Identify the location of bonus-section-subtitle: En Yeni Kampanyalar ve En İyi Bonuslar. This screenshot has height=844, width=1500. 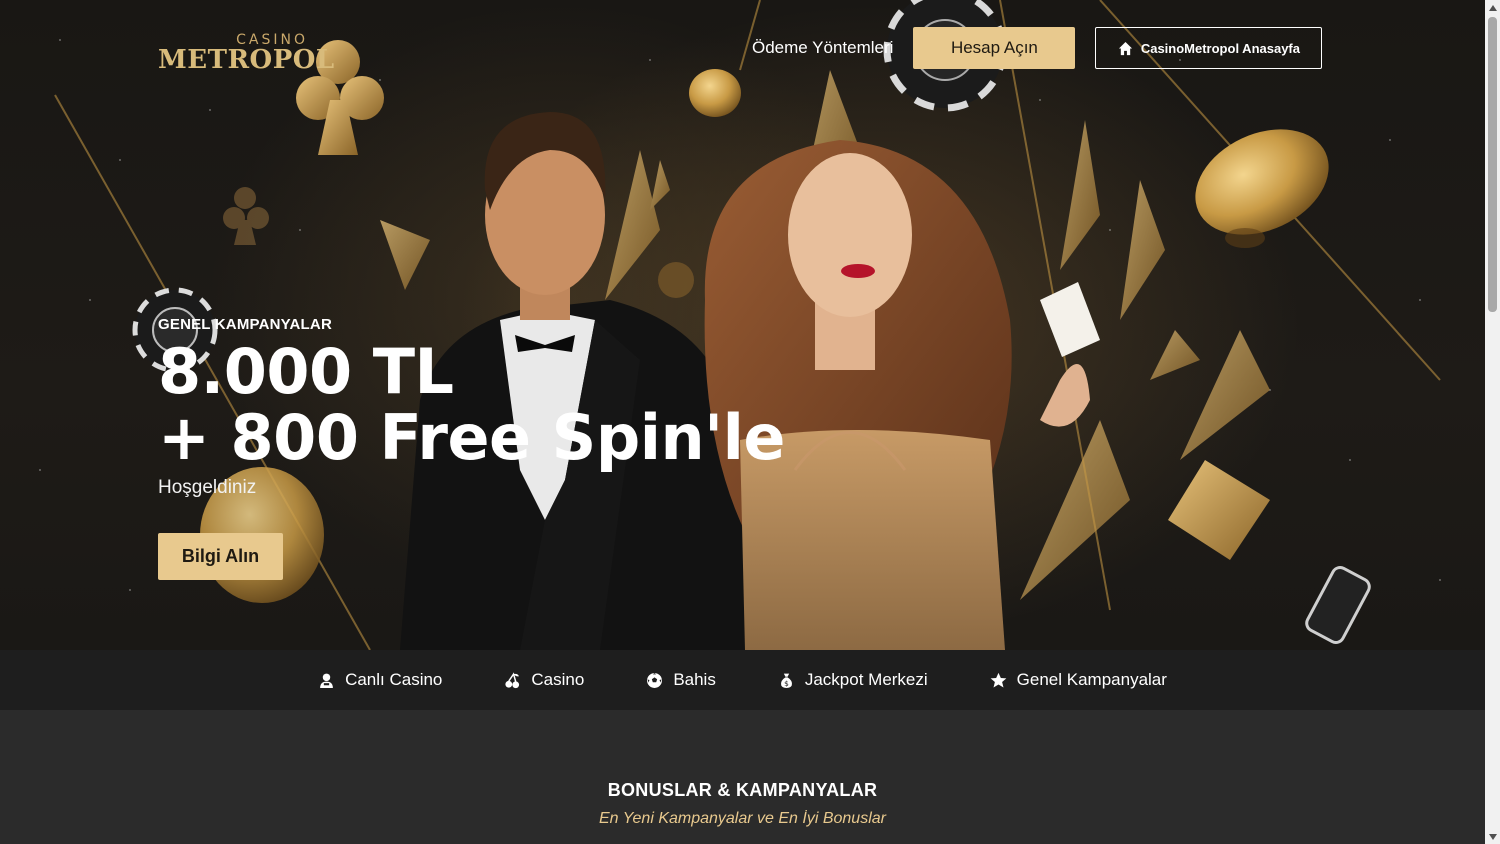
(742, 818).